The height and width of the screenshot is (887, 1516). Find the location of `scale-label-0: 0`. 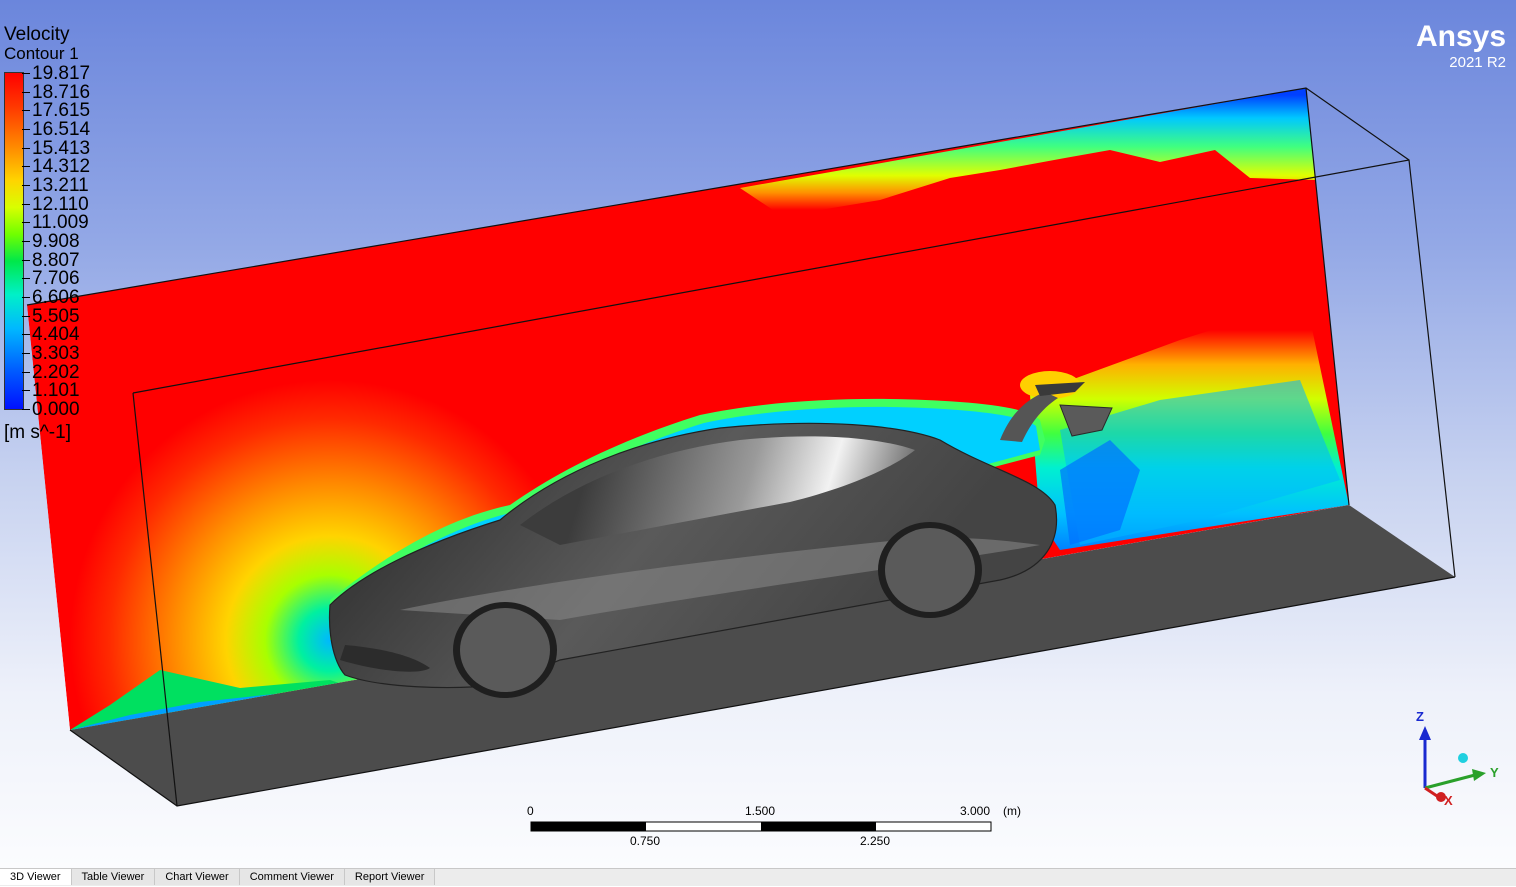

scale-label-0: 0 is located at coordinates (530, 811).